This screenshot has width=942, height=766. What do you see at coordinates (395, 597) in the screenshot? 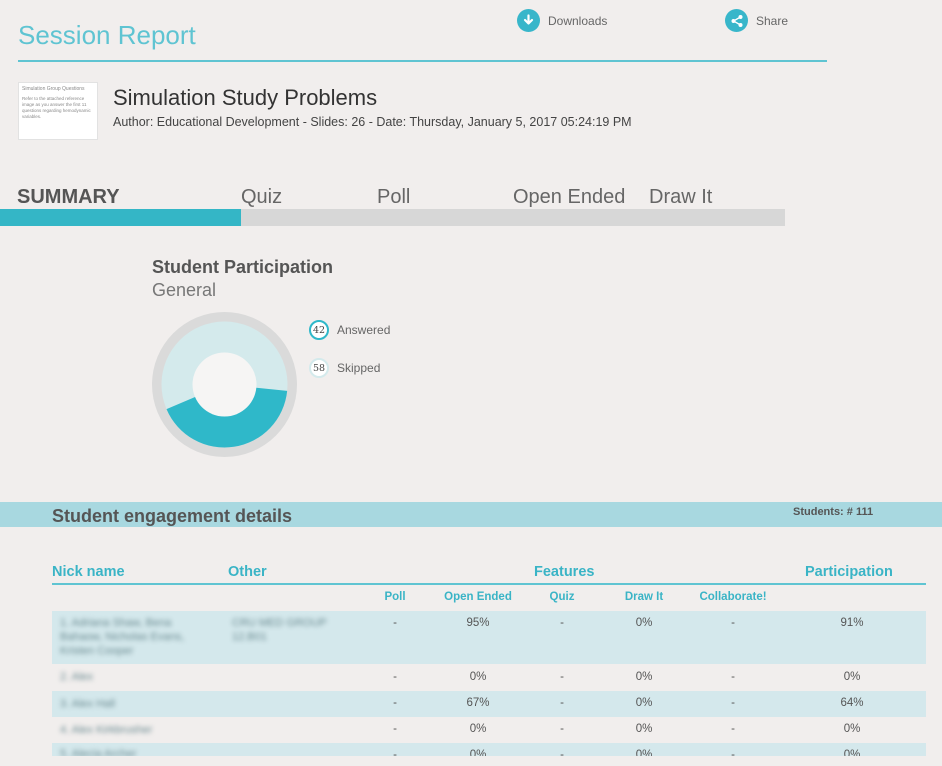
I see `col-poll: Poll` at bounding box center [395, 597].